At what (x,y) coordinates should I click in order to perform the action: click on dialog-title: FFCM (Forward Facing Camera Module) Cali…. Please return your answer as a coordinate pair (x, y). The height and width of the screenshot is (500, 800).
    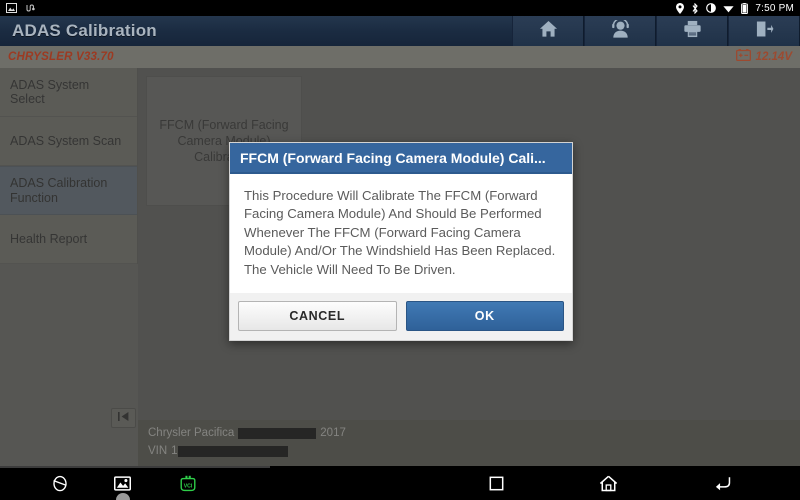
    Looking at the image, I should click on (401, 158).